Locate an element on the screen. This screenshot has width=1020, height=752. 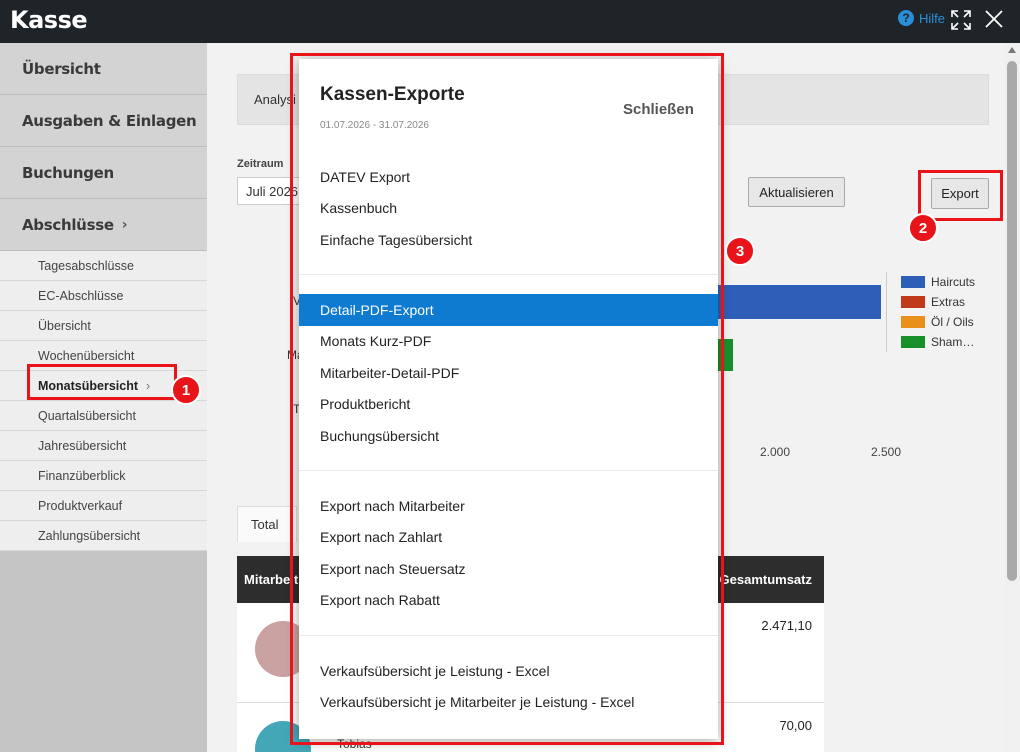
scroll-up-icon is located at coordinates (1012, 50).